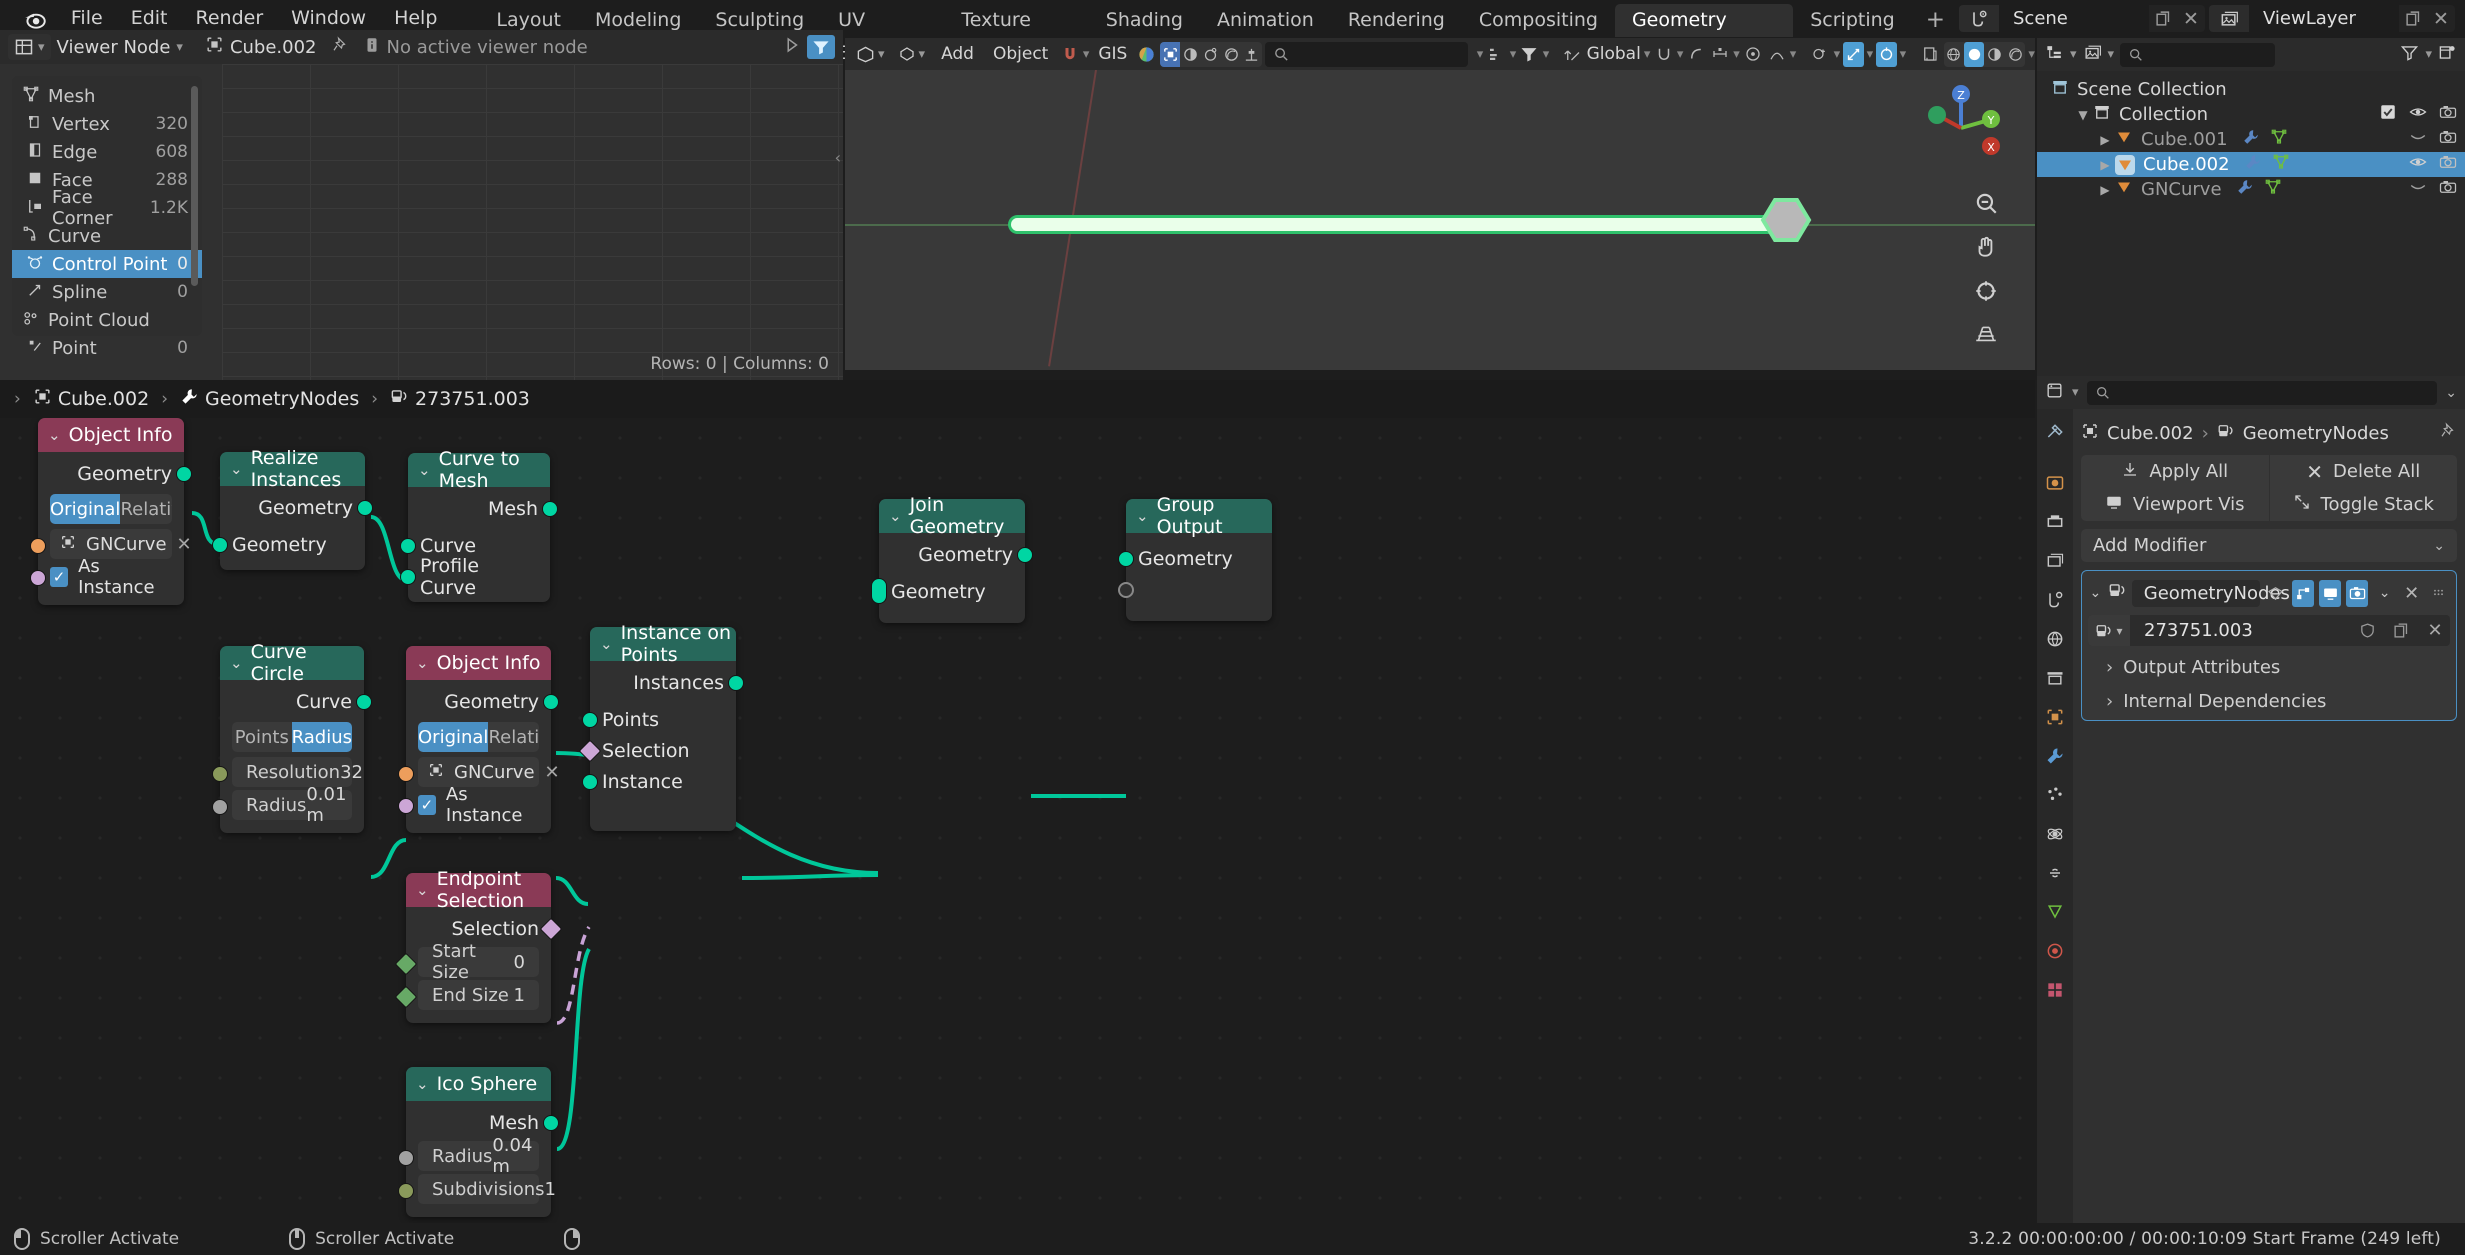  What do you see at coordinates (1961, 128) in the screenshot?
I see `navigation-gizmo: Z Y X` at bounding box center [1961, 128].